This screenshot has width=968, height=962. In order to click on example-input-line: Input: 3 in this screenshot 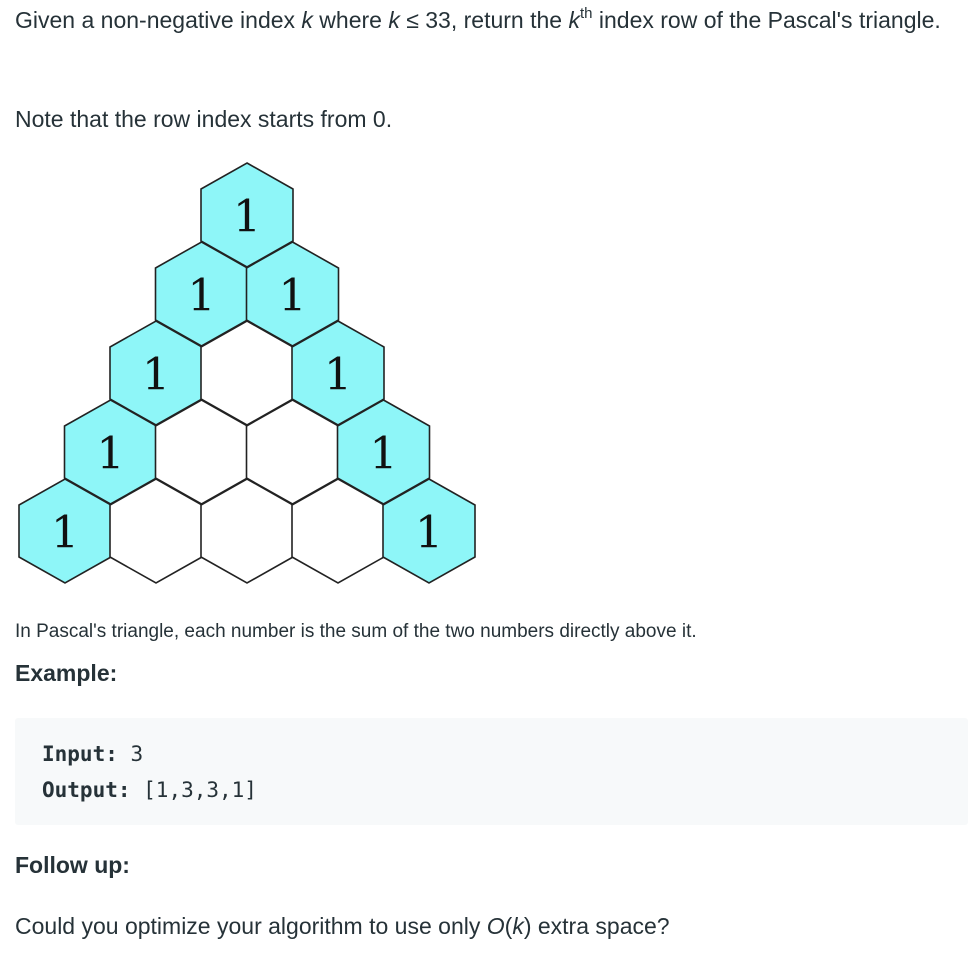, I will do `click(92, 754)`.